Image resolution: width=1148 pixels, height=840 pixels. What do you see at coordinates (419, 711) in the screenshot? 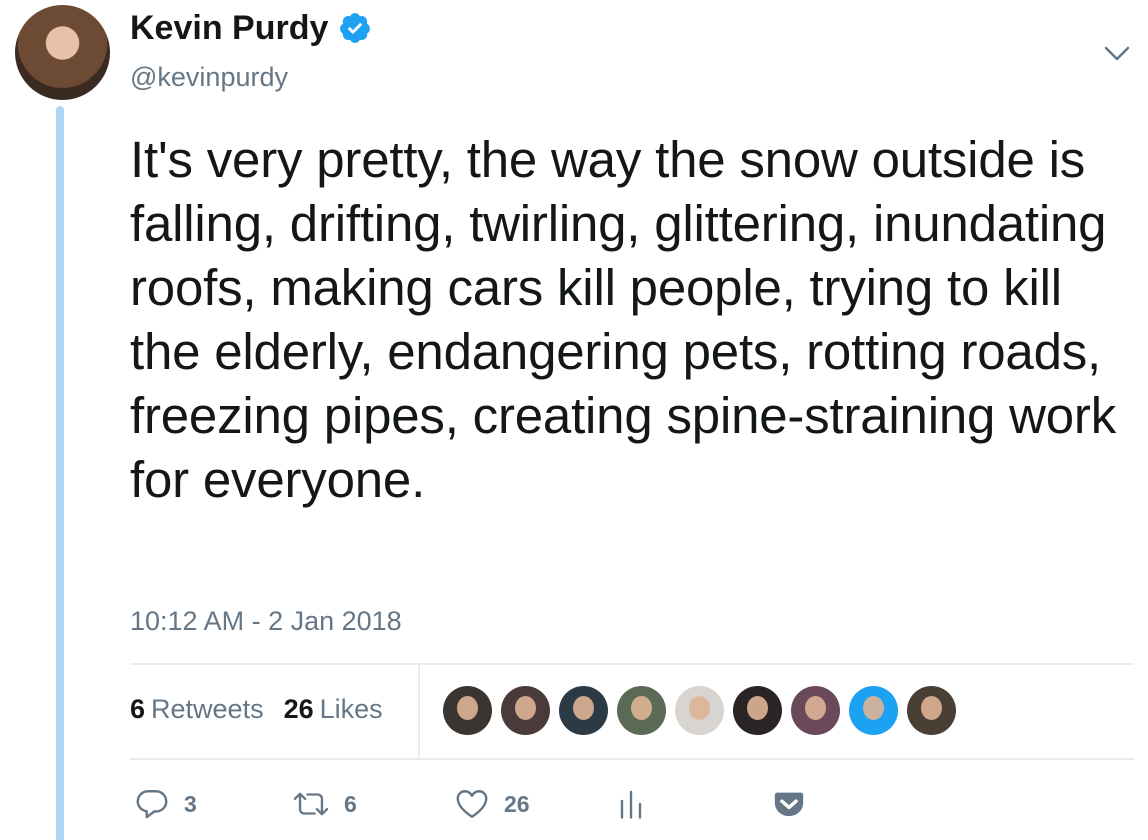
I see `stats-divider-vertical` at bounding box center [419, 711].